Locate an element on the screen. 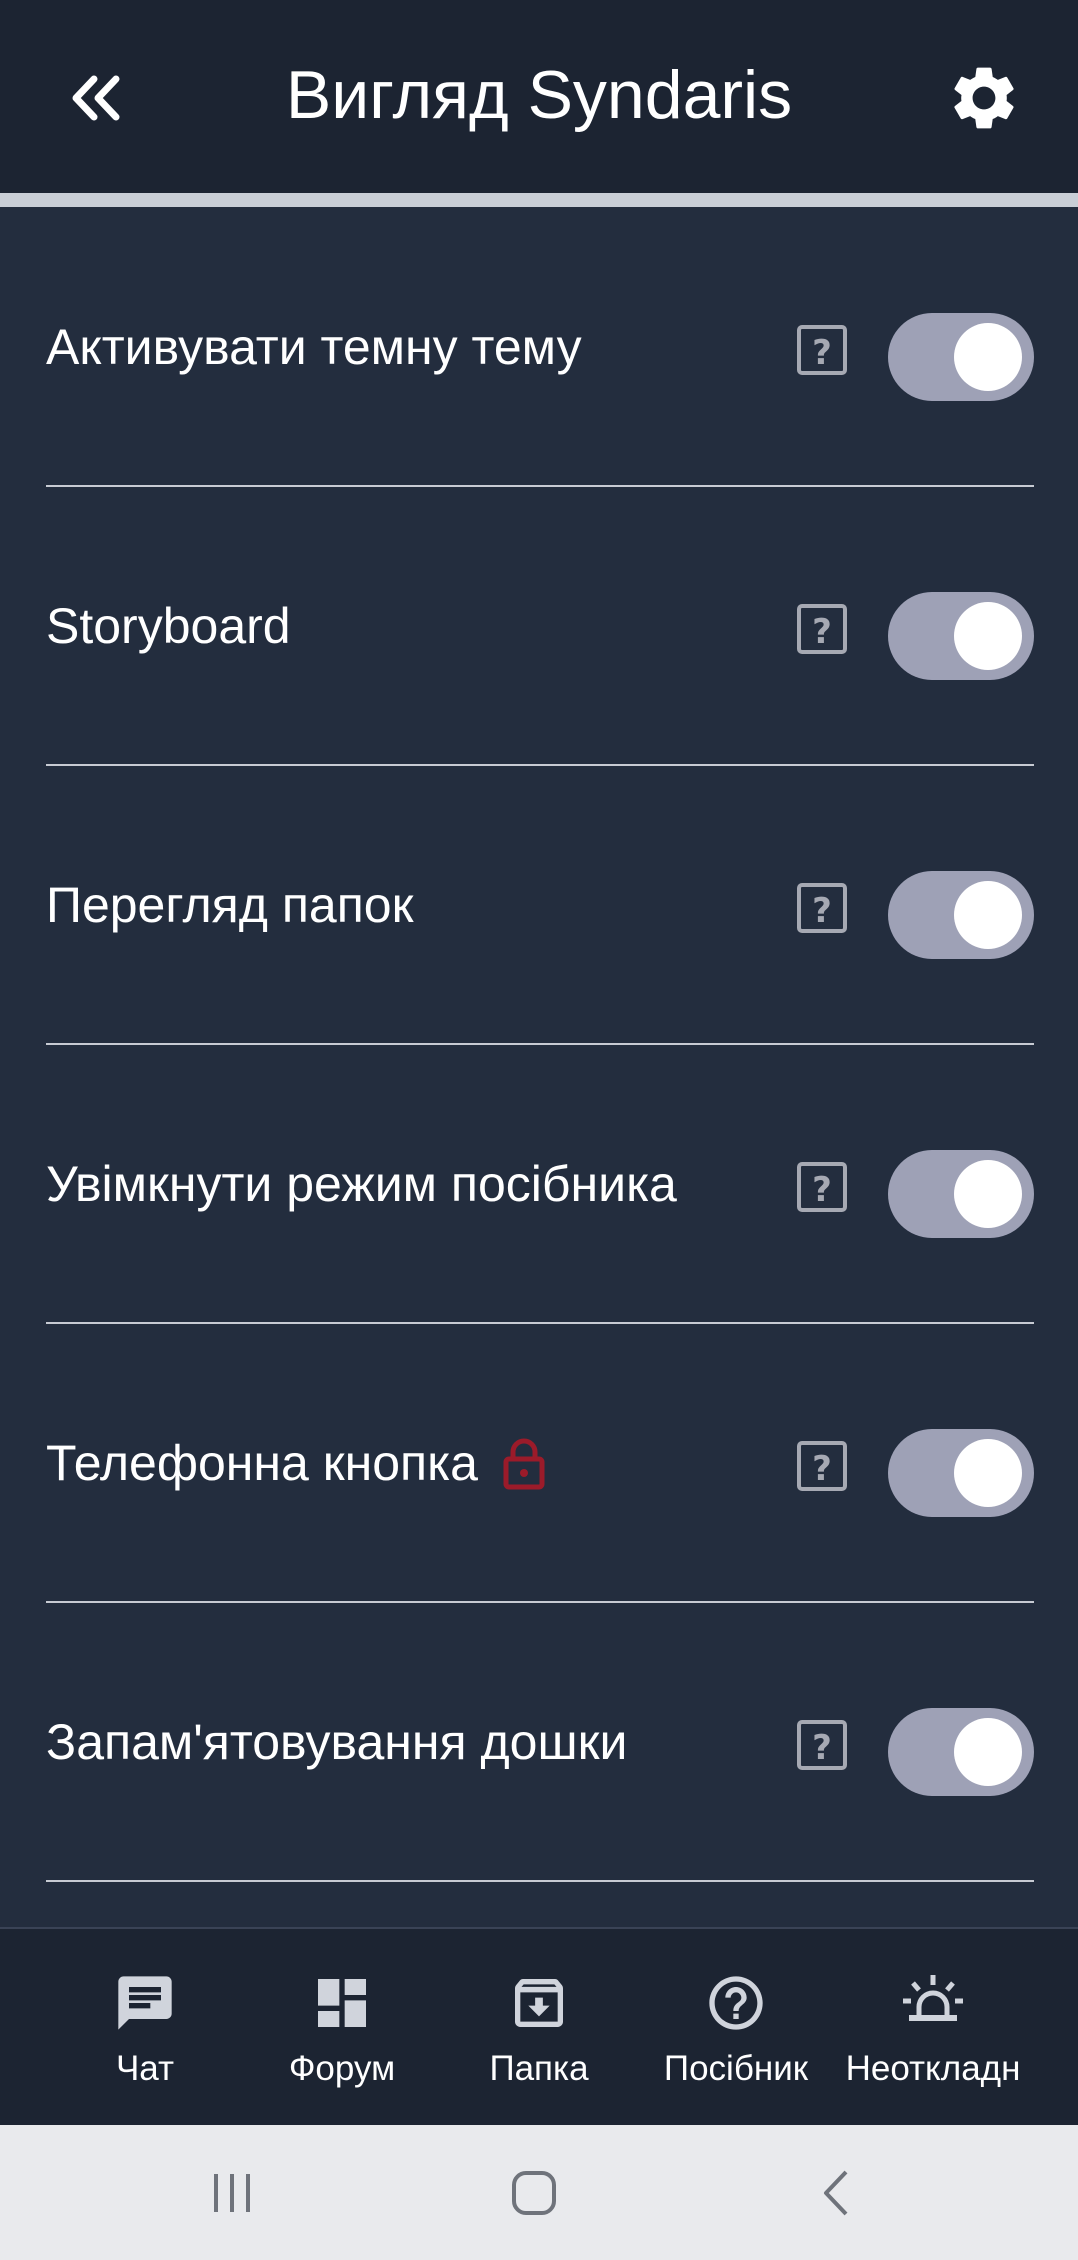 This screenshot has width=1078, height=2260. bottom-nav: Чат Форум Папка Посібник Неоткладн is located at coordinates (539, 2026).